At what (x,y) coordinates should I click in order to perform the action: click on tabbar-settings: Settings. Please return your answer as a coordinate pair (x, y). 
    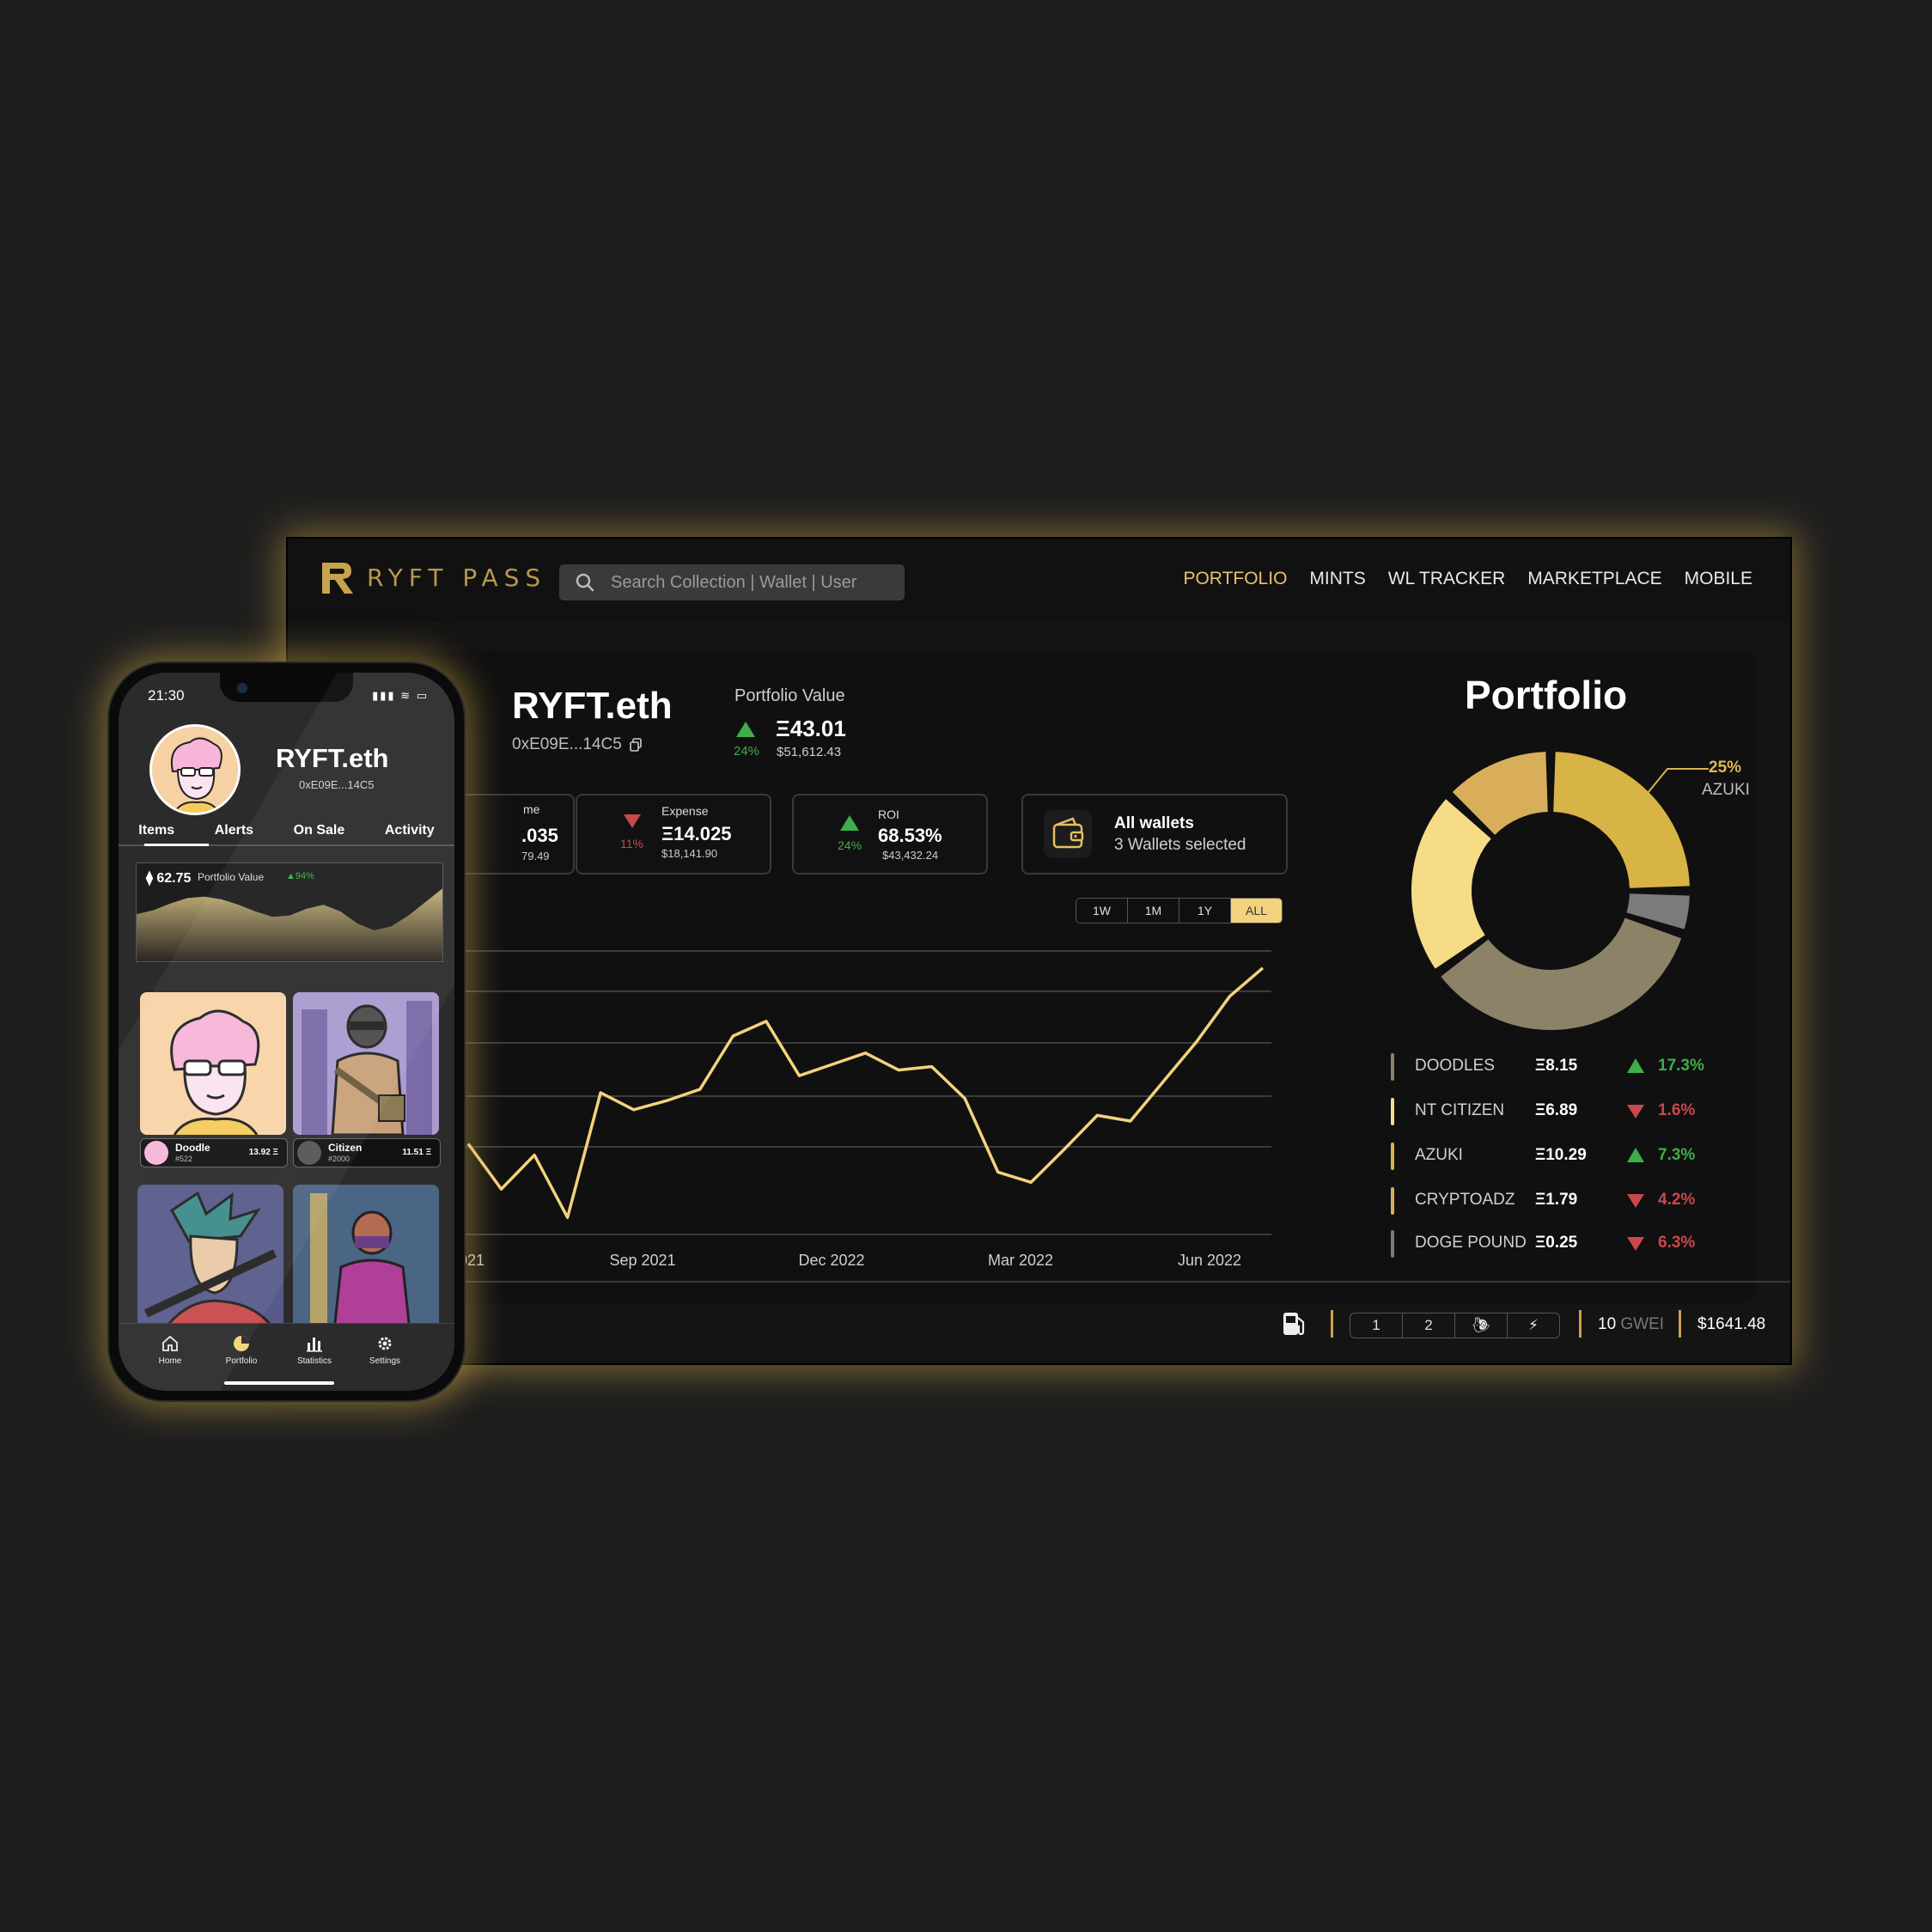
    Looking at the image, I should click on (385, 1350).